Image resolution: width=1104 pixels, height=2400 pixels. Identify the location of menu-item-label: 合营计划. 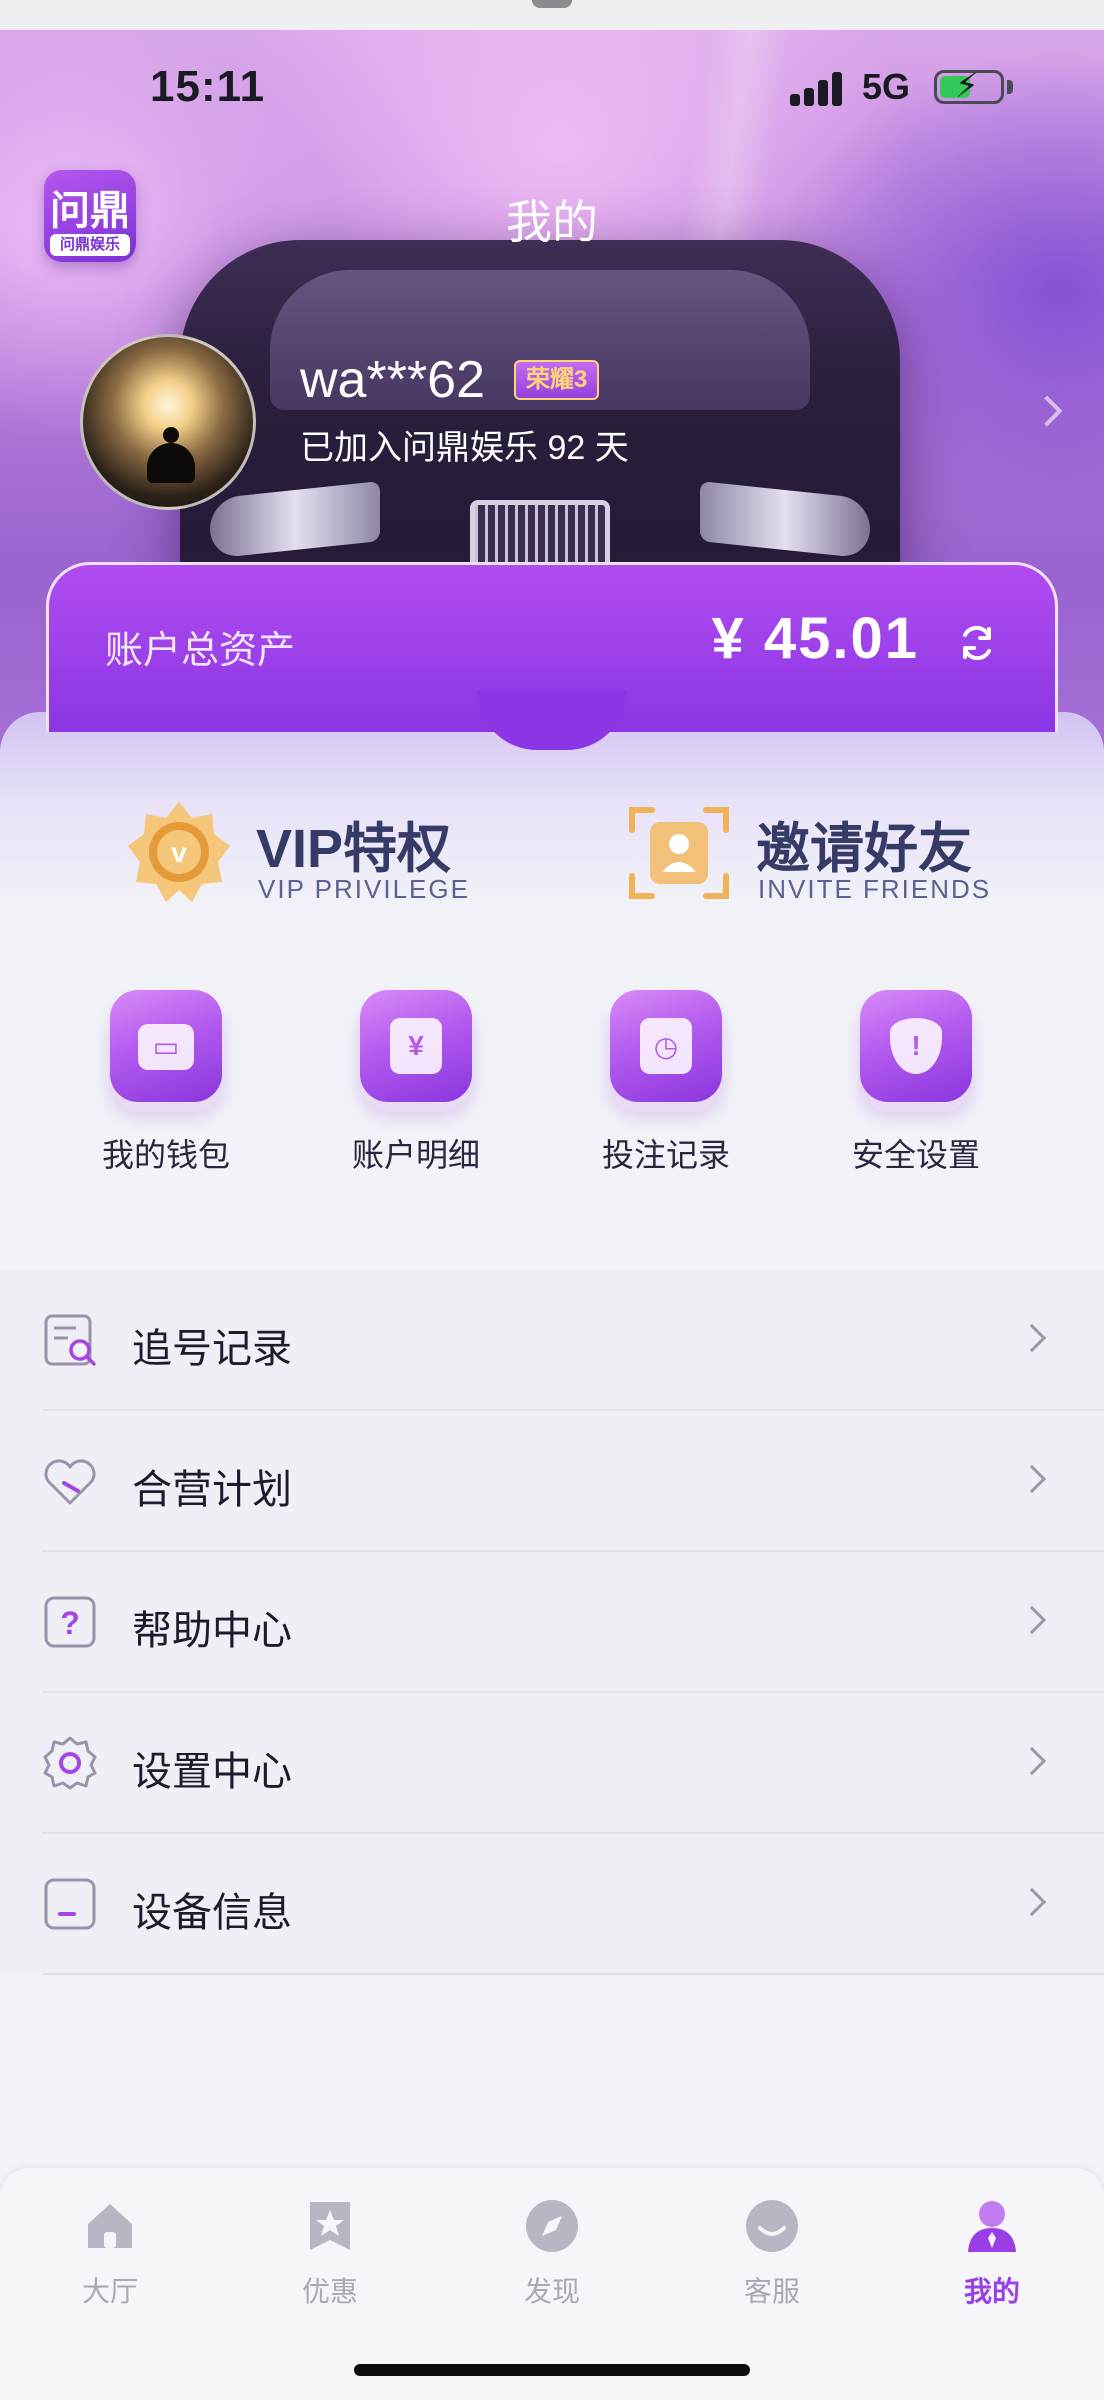
(212, 1490).